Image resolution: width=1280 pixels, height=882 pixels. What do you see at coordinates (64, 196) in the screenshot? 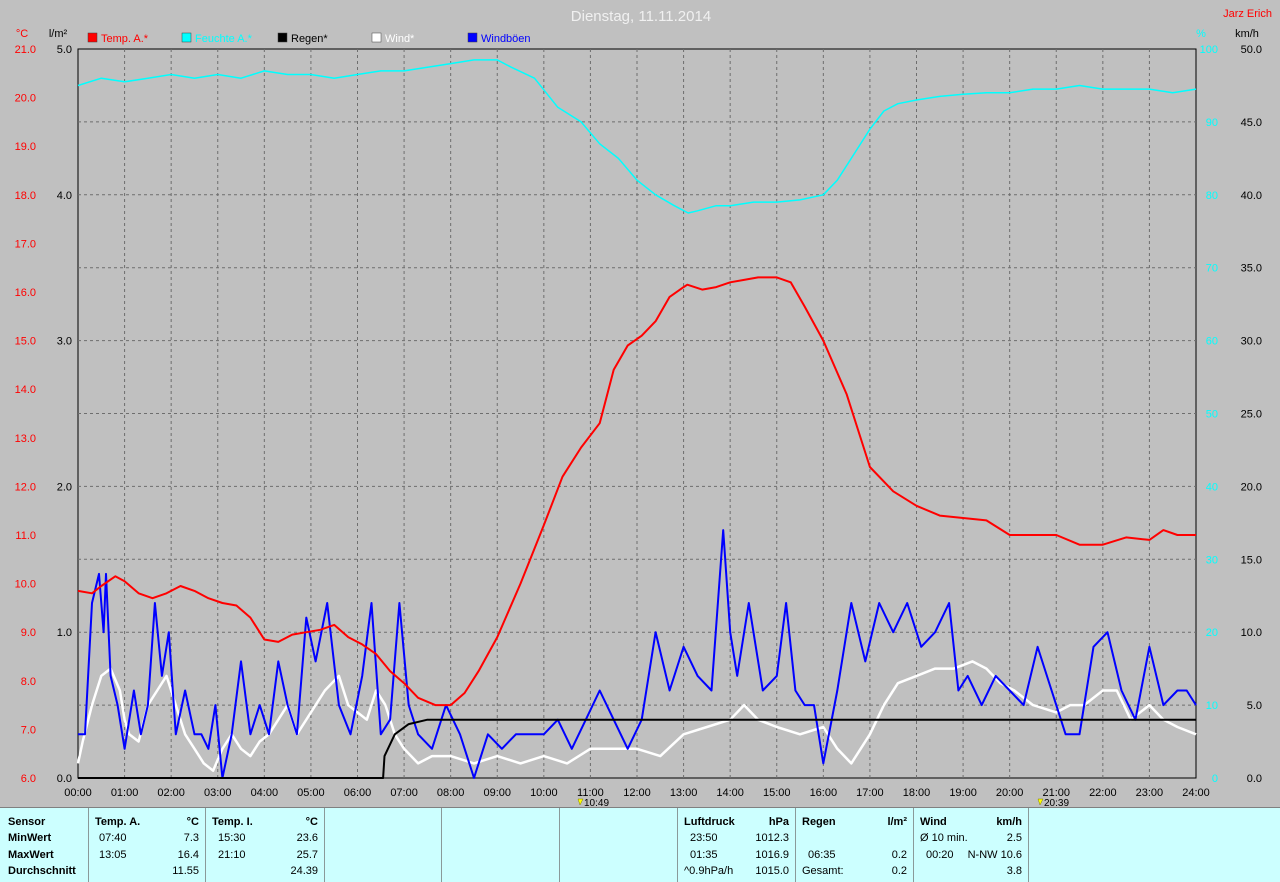
I see `rain-tick-label: 4.0` at bounding box center [64, 196].